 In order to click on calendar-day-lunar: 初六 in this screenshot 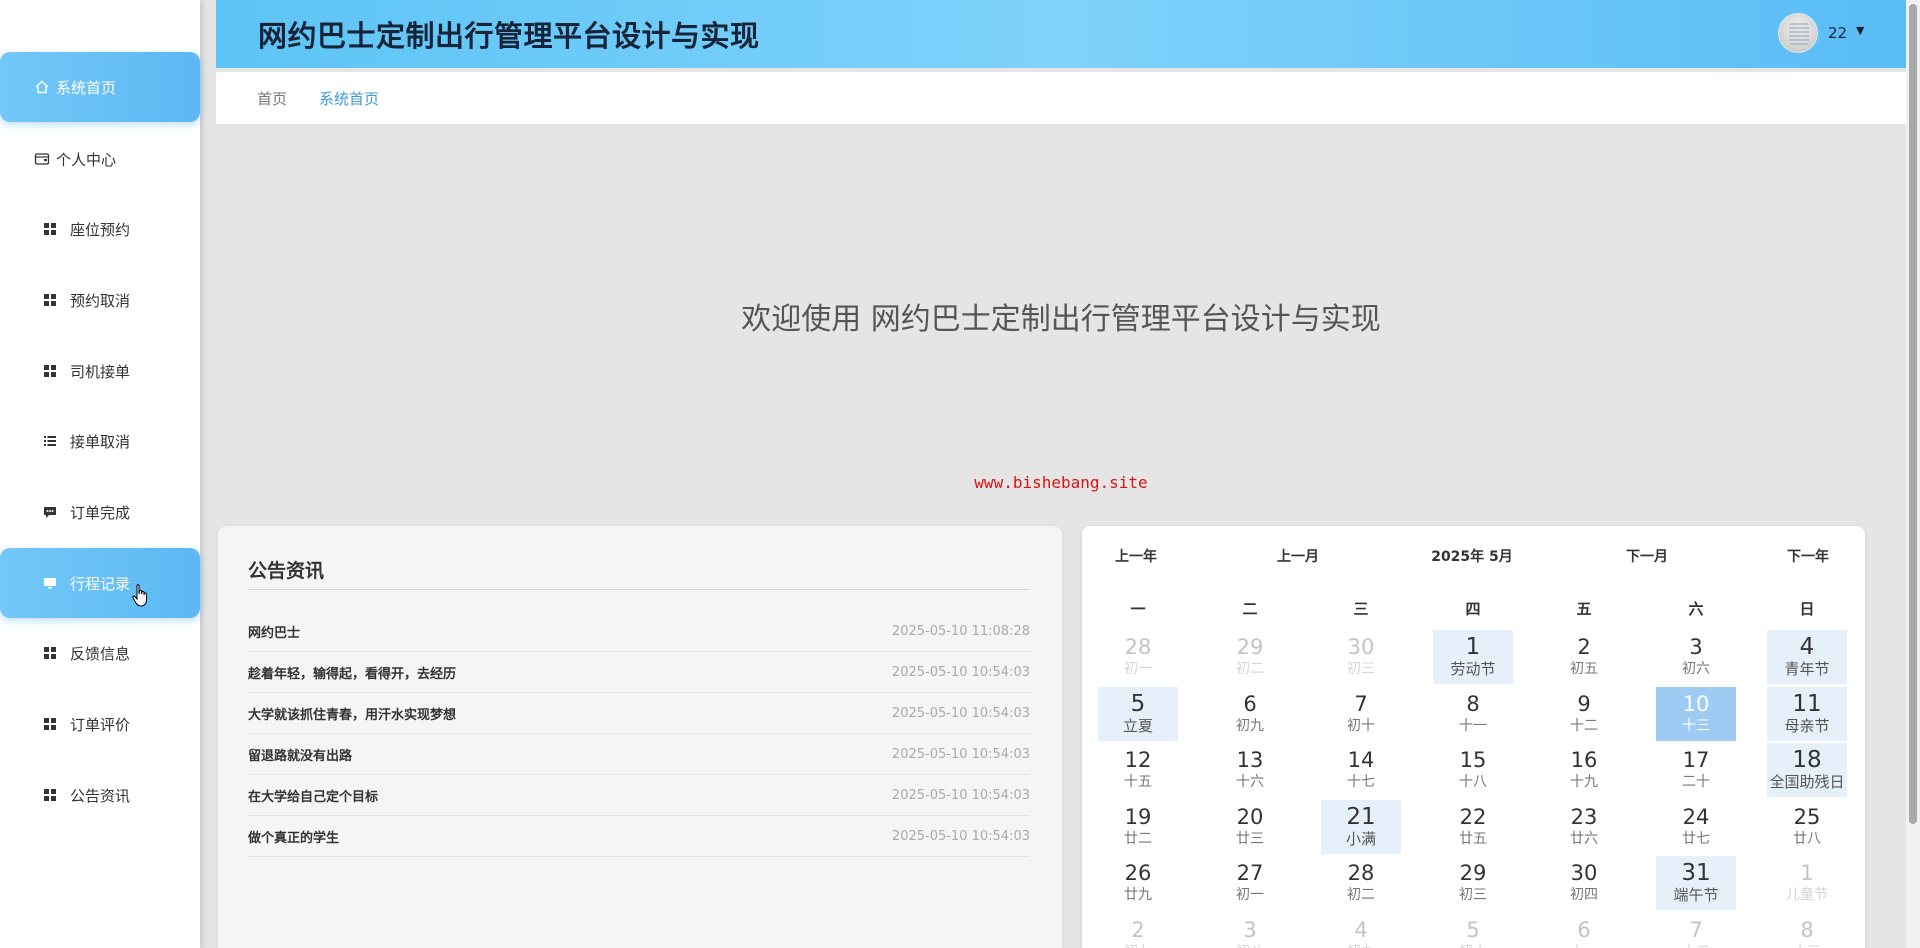, I will do `click(1696, 669)`.